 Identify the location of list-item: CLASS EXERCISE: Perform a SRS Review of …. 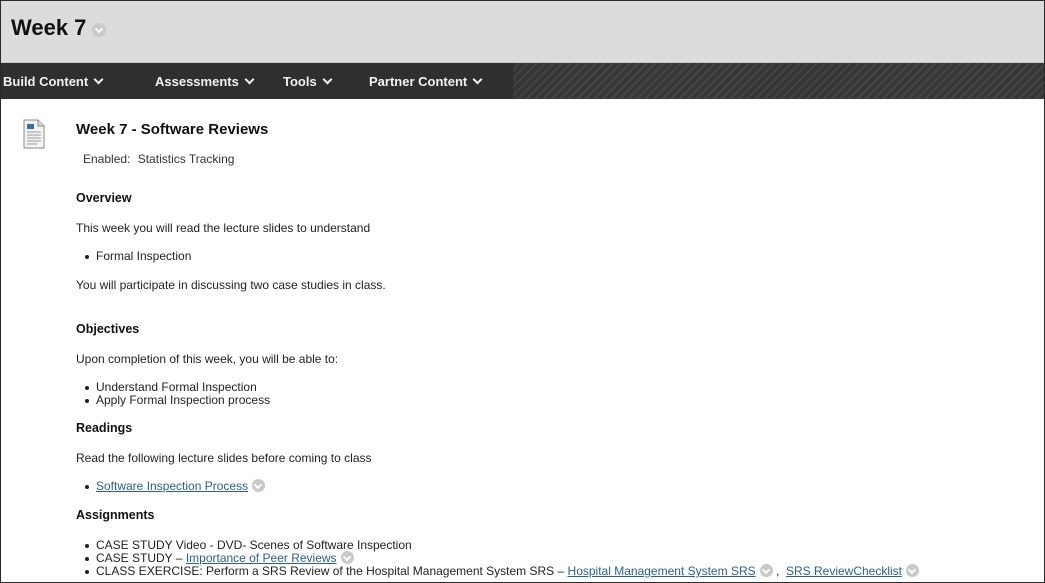
(502, 571).